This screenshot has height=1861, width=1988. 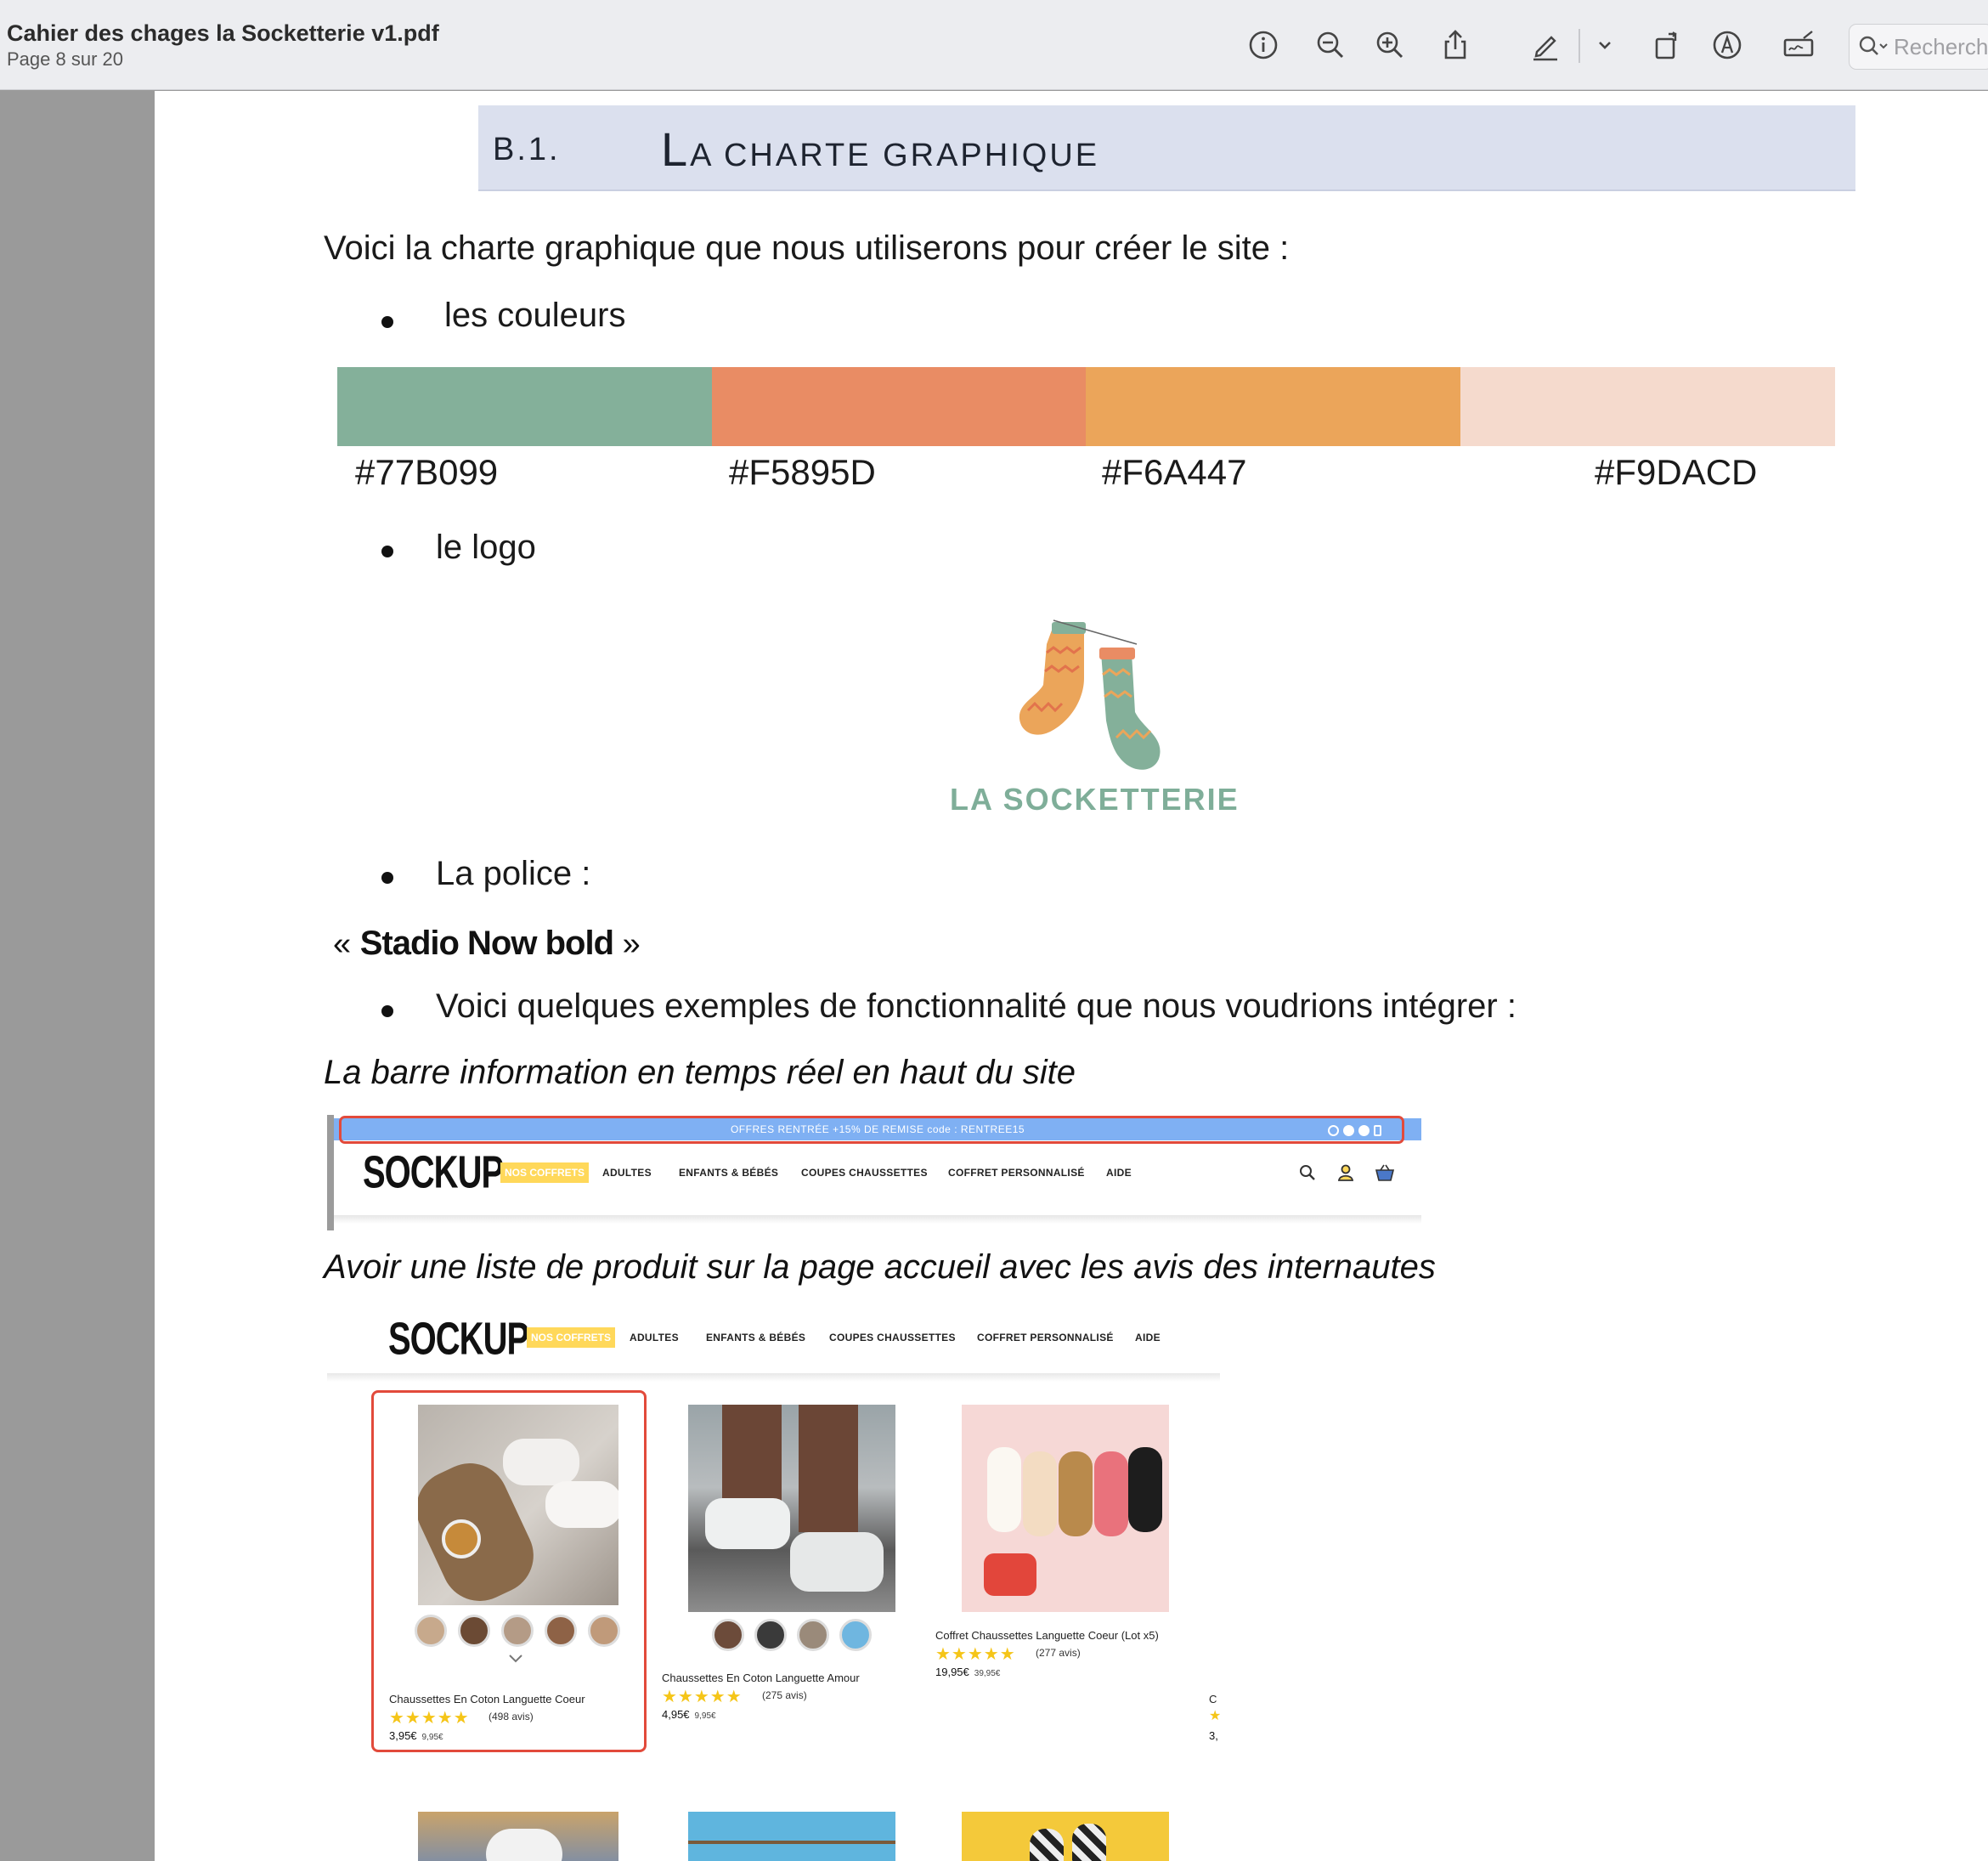 I want to click on rotate-icon, so click(x=1666, y=45).